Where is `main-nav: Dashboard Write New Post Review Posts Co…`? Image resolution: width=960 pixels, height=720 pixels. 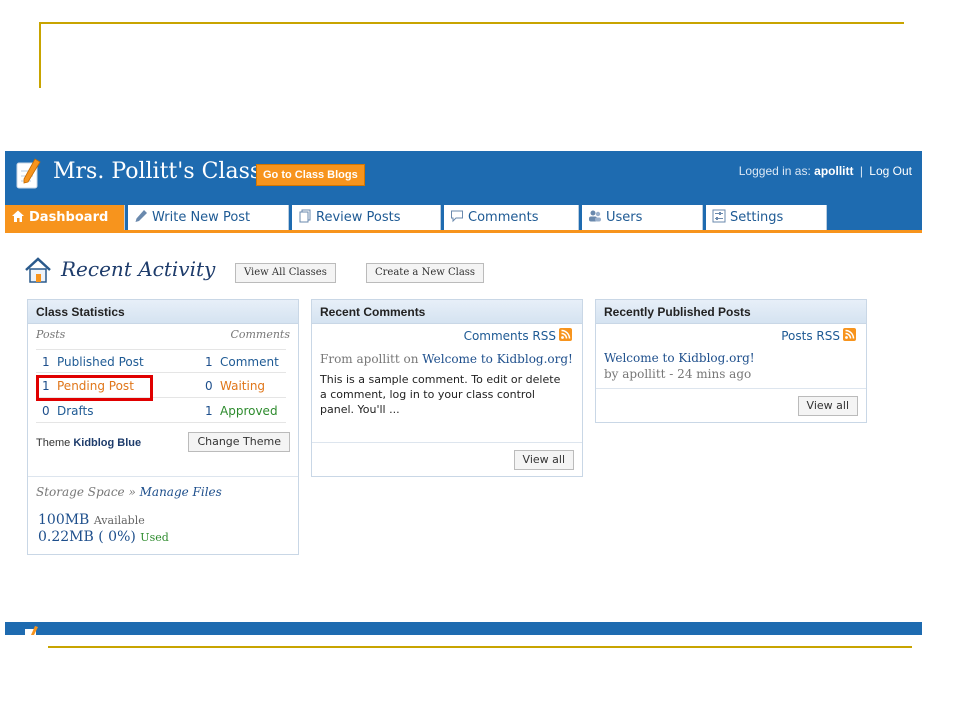 main-nav: Dashboard Write New Post Review Posts Co… is located at coordinates (463, 219).